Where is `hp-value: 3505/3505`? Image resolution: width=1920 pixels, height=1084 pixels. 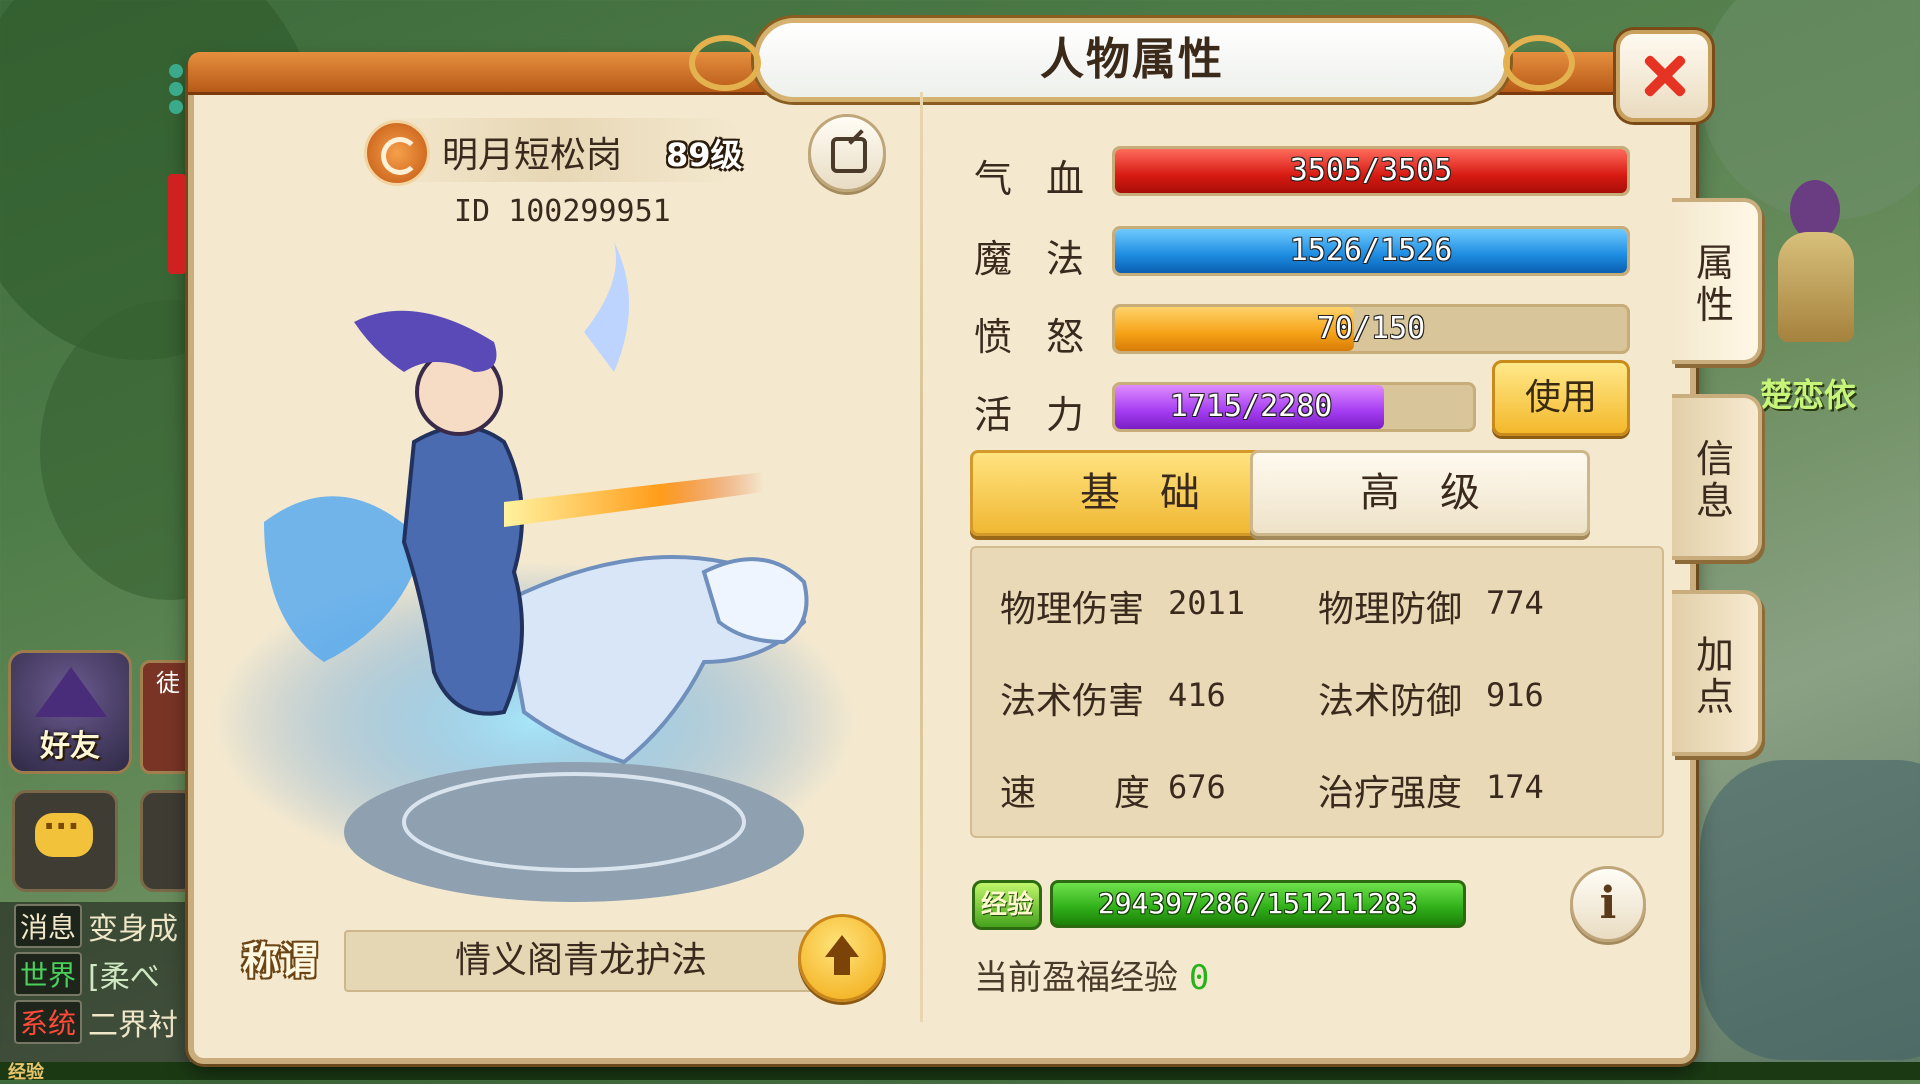
hp-value: 3505/3505 is located at coordinates (1371, 170).